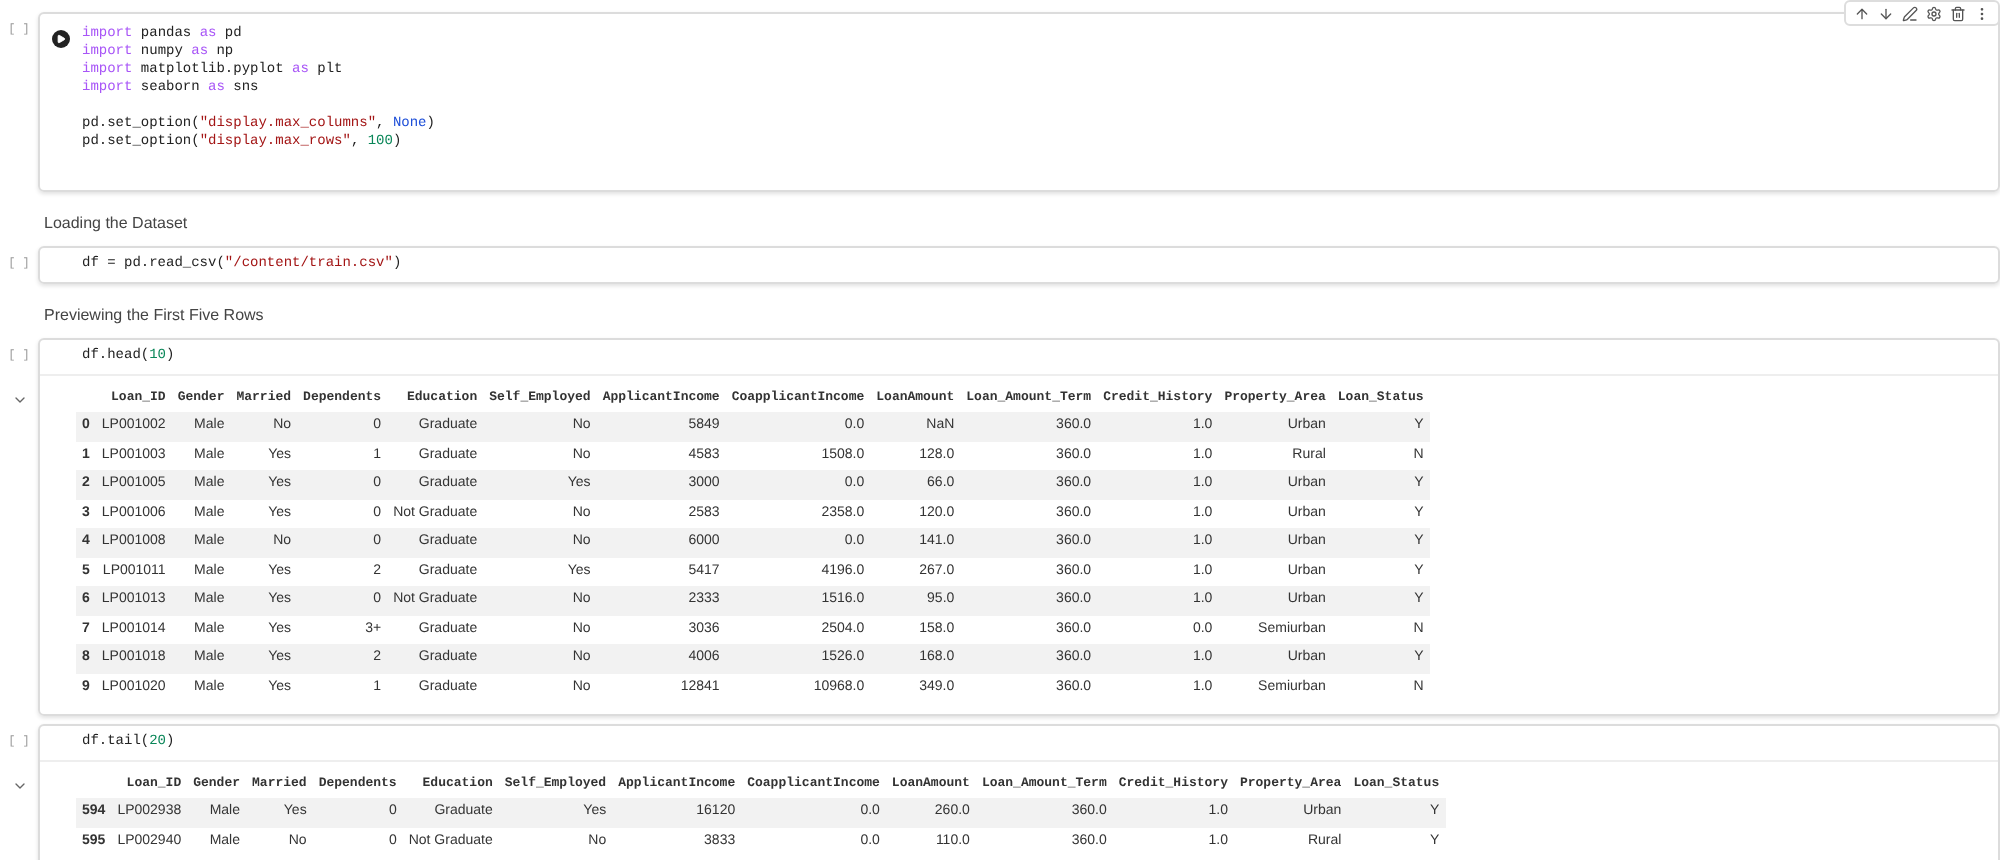 The height and width of the screenshot is (860, 2000). Describe the element at coordinates (1862, 13) in the screenshot. I see `arrow-up-icon` at that location.